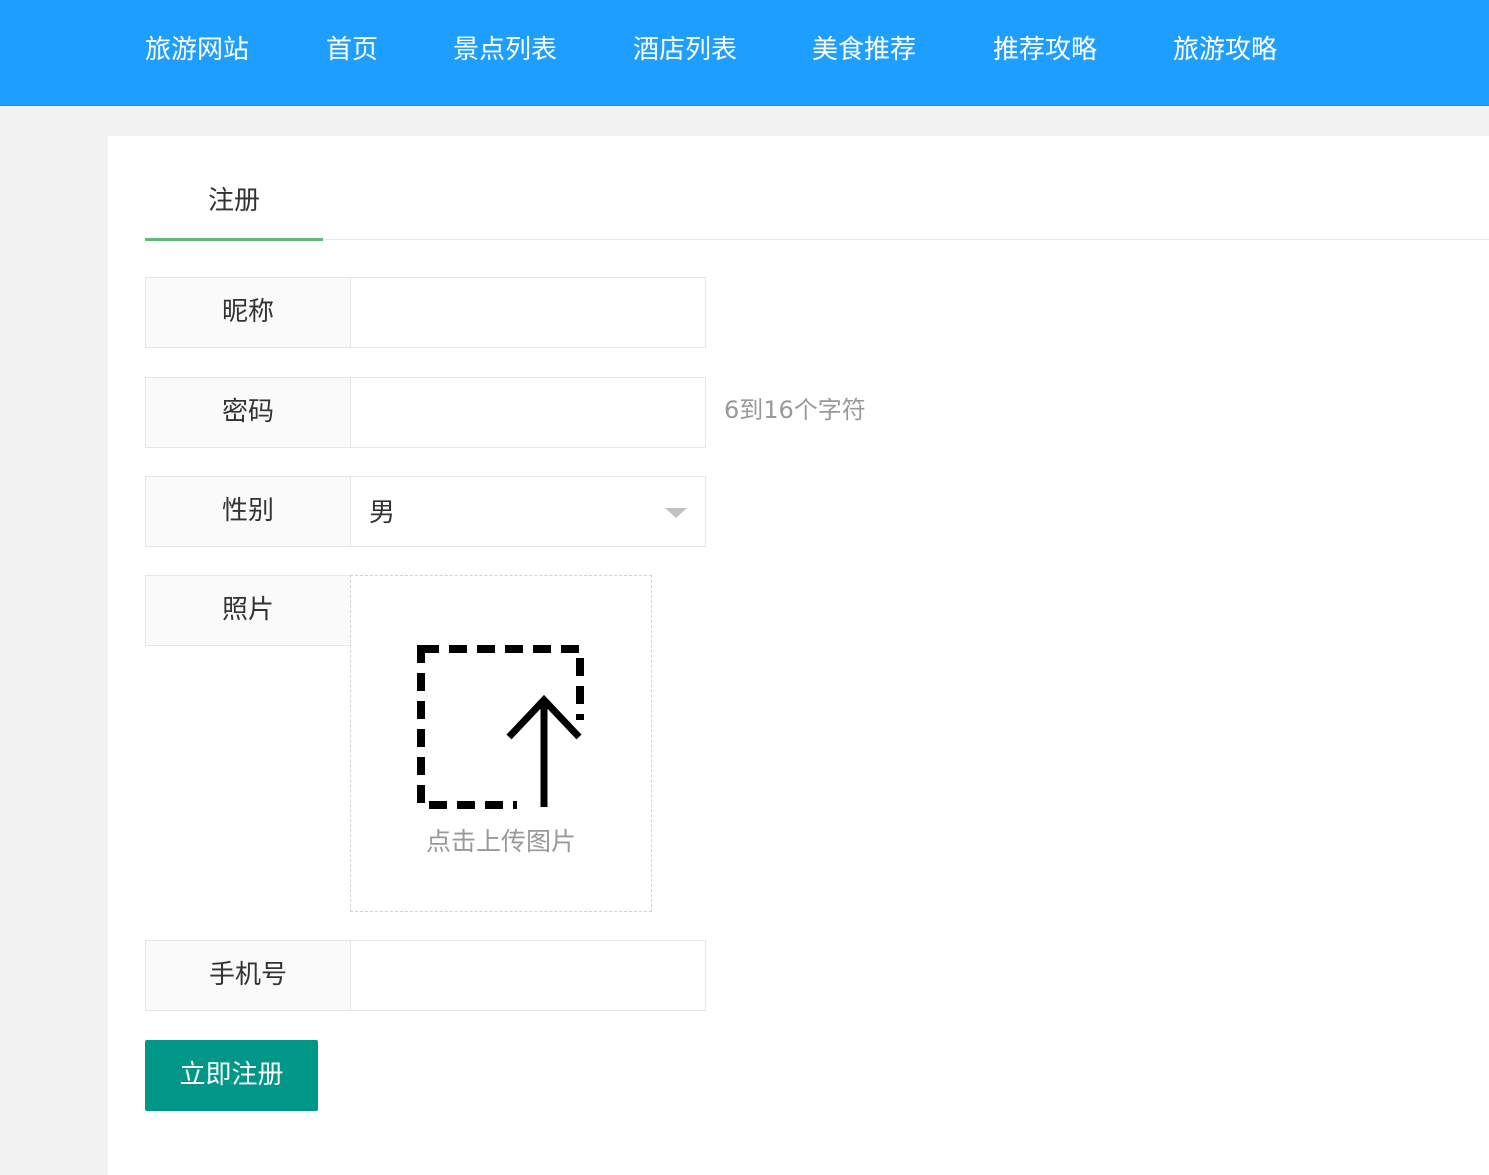  I want to click on nav-food: 美食推荐, so click(864, 50).